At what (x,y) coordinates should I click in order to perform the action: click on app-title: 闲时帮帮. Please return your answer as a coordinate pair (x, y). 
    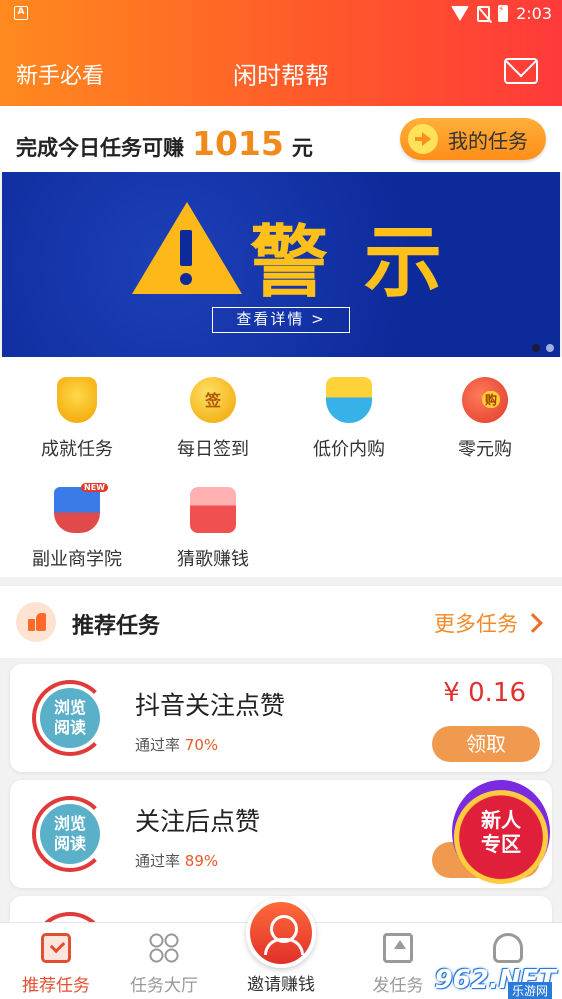
    Looking at the image, I should click on (281, 76).